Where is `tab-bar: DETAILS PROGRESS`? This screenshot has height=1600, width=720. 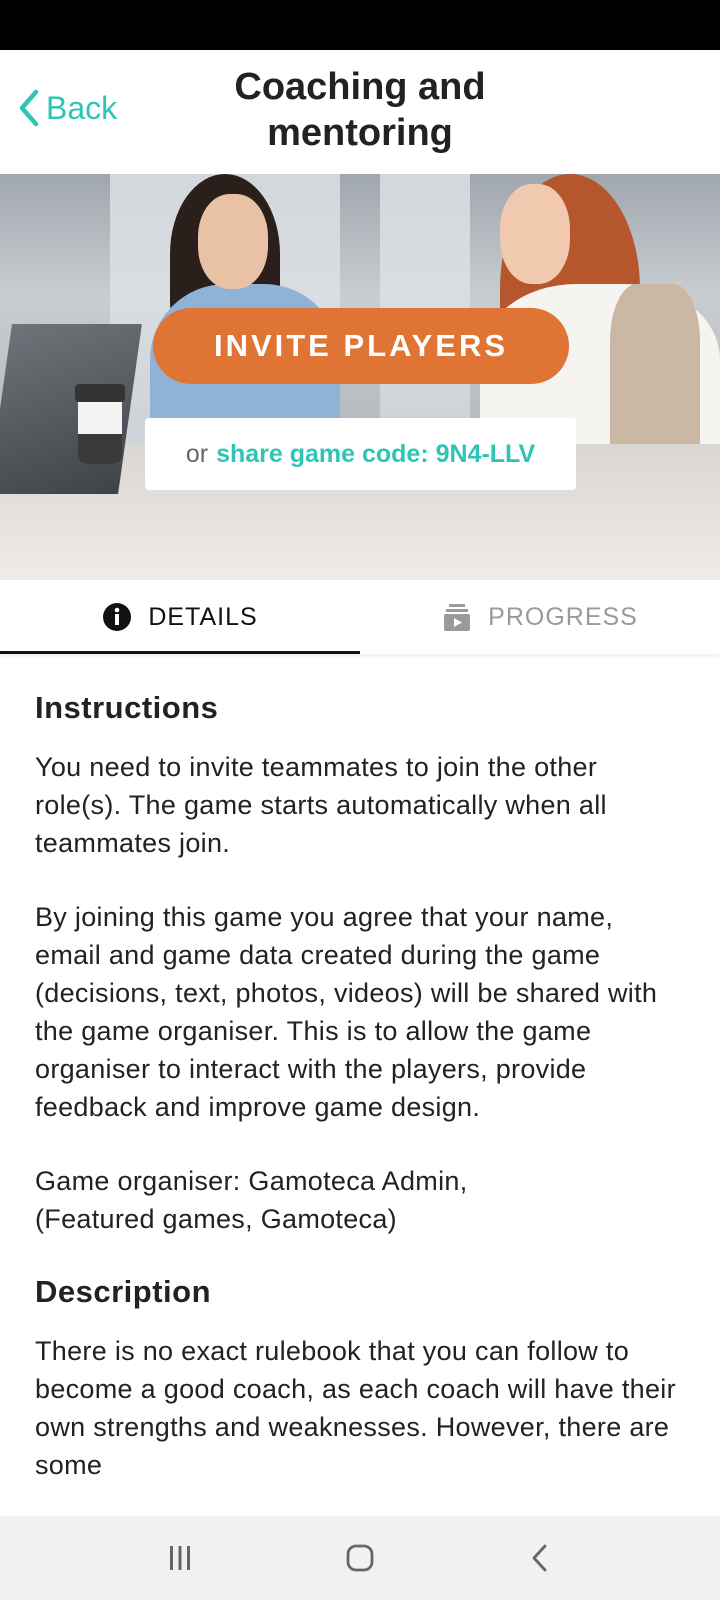
tab-bar: DETAILS PROGRESS is located at coordinates (360, 617).